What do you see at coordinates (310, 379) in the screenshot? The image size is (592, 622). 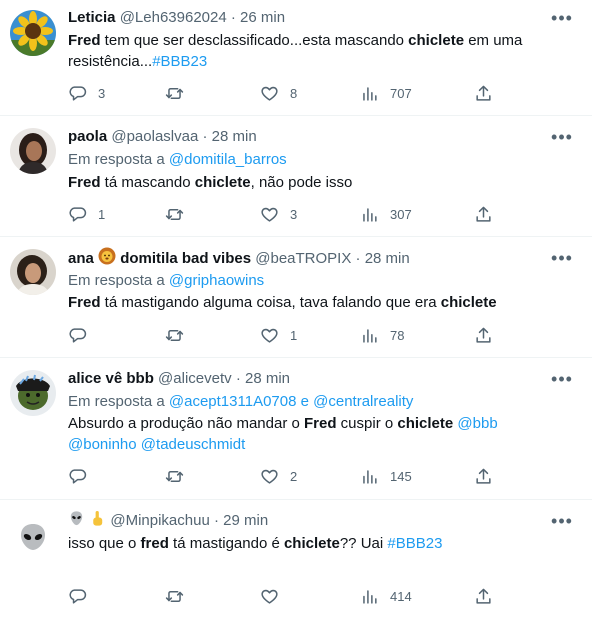 I see `tweet-header: alice vê bbb @alicevetv · 28 min` at bounding box center [310, 379].